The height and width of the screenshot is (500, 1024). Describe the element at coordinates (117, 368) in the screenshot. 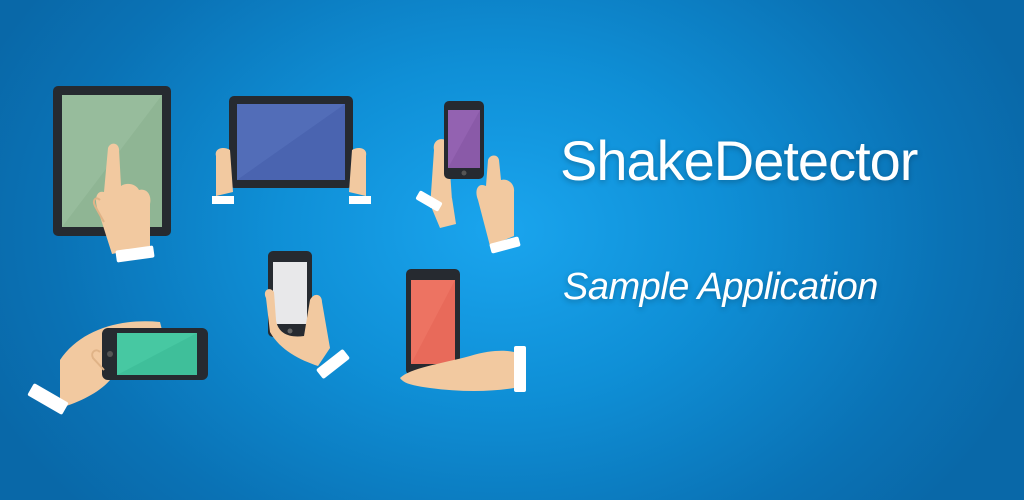

I see `phone-landscape-illustration` at that location.